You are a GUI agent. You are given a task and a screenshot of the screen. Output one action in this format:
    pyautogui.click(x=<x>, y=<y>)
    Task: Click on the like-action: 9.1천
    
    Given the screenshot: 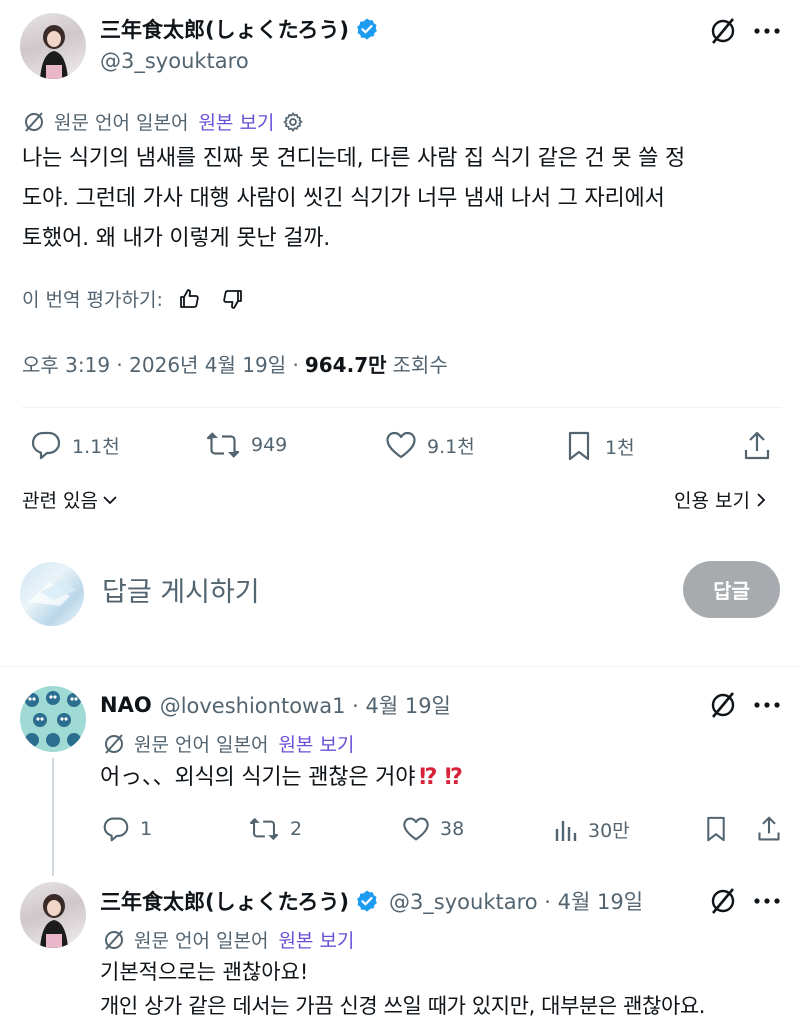 What is the action you would take?
    pyautogui.click(x=430, y=445)
    